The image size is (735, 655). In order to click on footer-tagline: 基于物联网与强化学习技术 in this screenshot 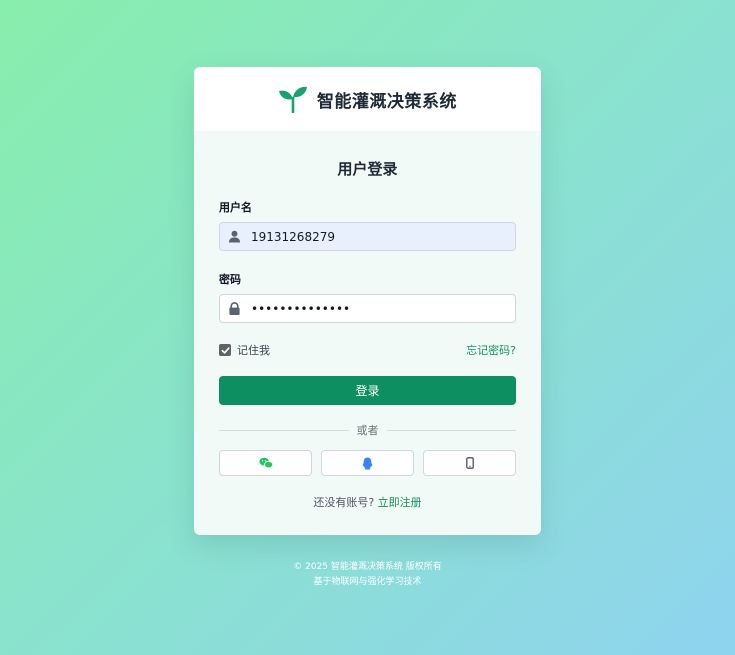, I will do `click(367, 582)`.